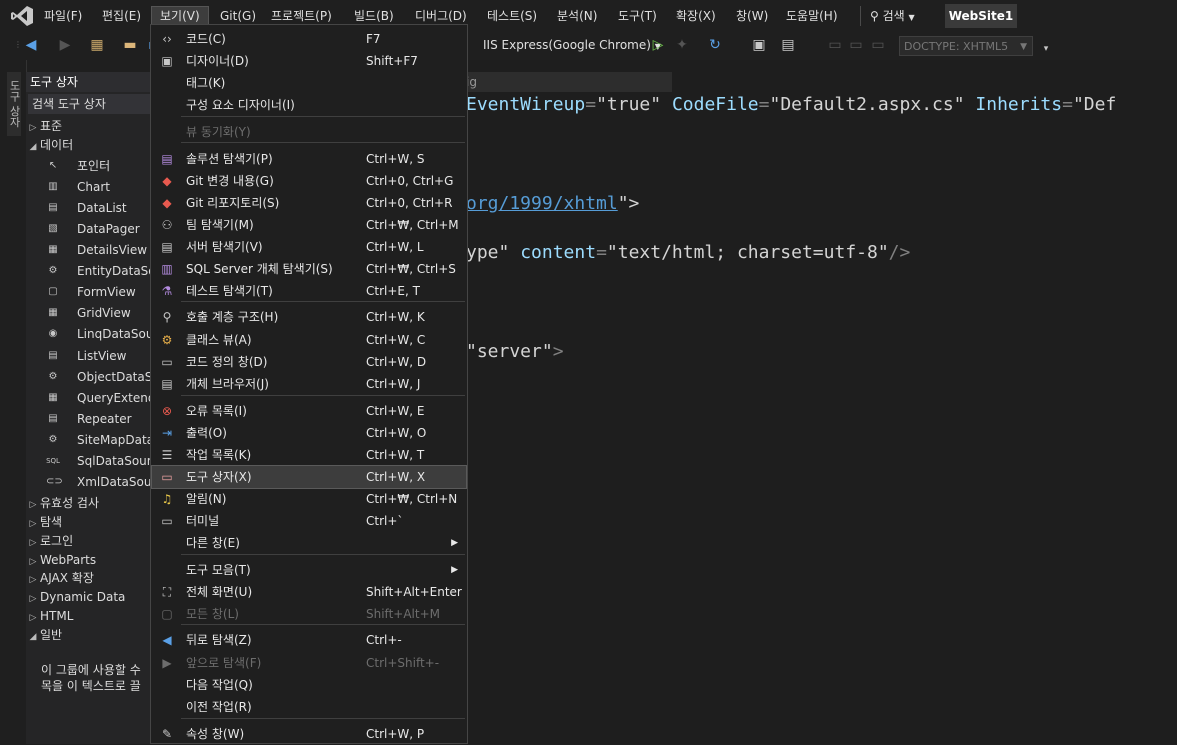 The image size is (1177, 745). Describe the element at coordinates (309, 203) in the screenshot. I see `view-menu-item: ◆ Git 리포지토리(S) Ctrl+0, Ctrl+R` at that location.